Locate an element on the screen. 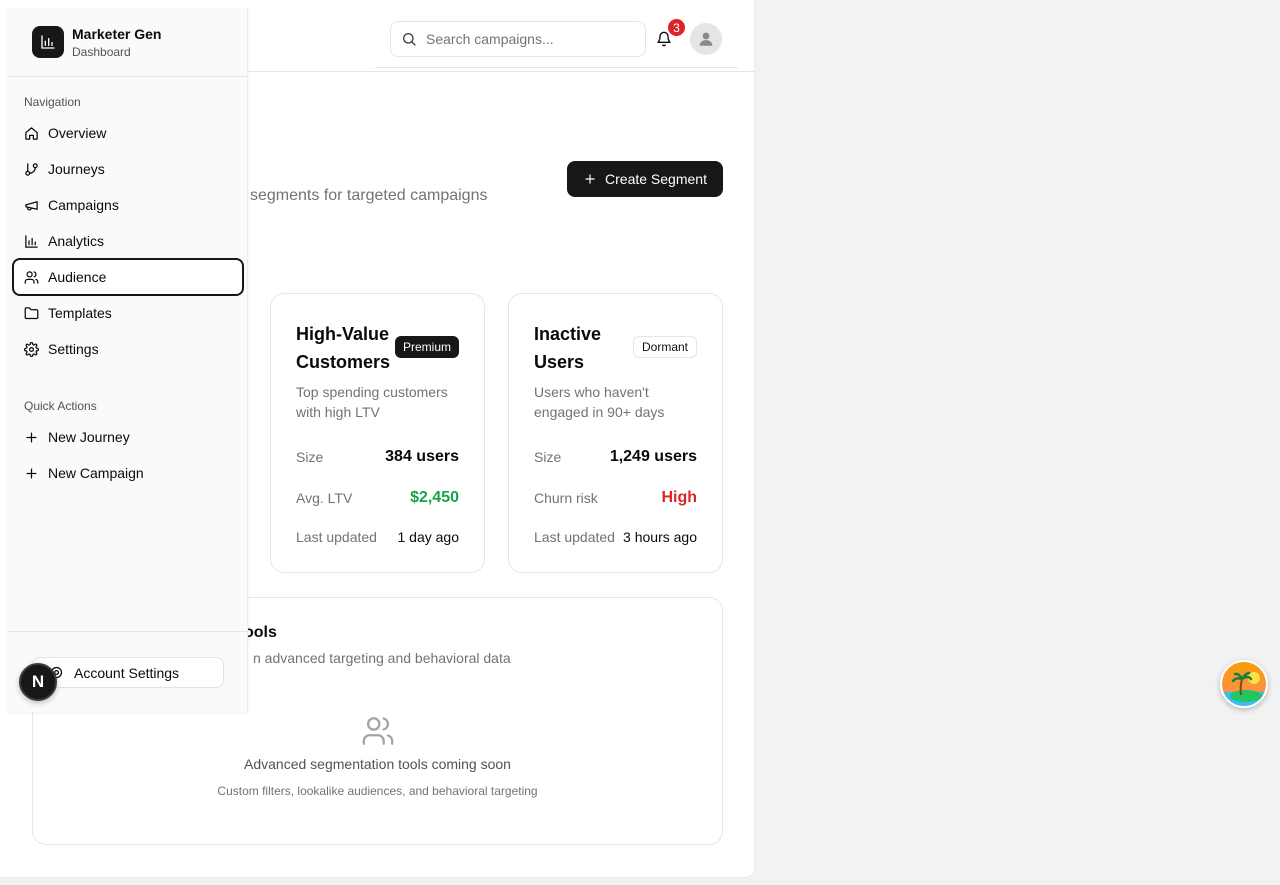 This screenshot has width=1280, height=885. island-icon is located at coordinates (1244, 684).